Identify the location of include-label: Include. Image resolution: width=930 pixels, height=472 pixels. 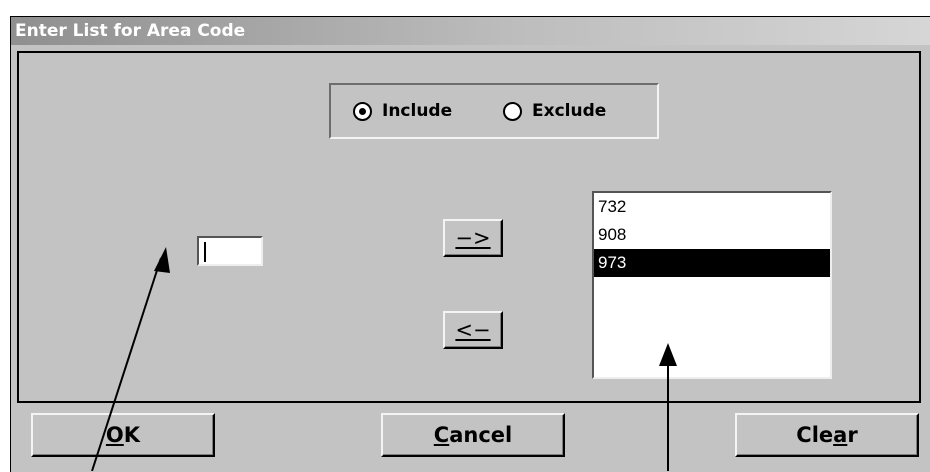
(417, 111).